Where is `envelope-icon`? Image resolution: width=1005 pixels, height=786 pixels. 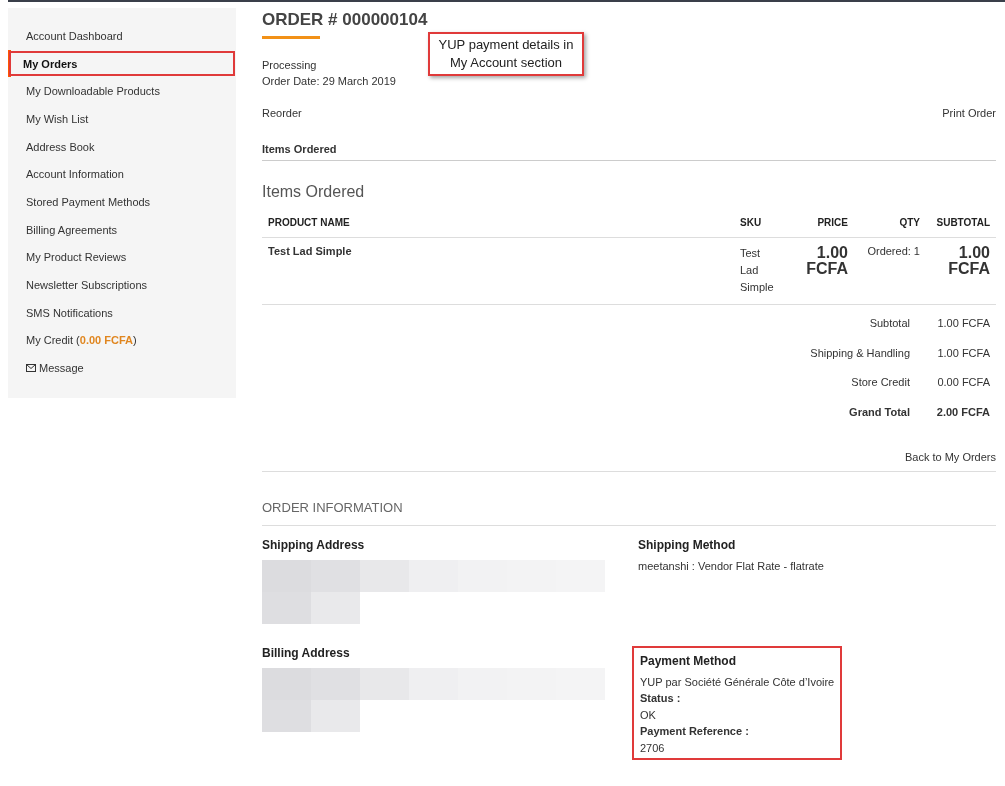
envelope-icon is located at coordinates (31, 368).